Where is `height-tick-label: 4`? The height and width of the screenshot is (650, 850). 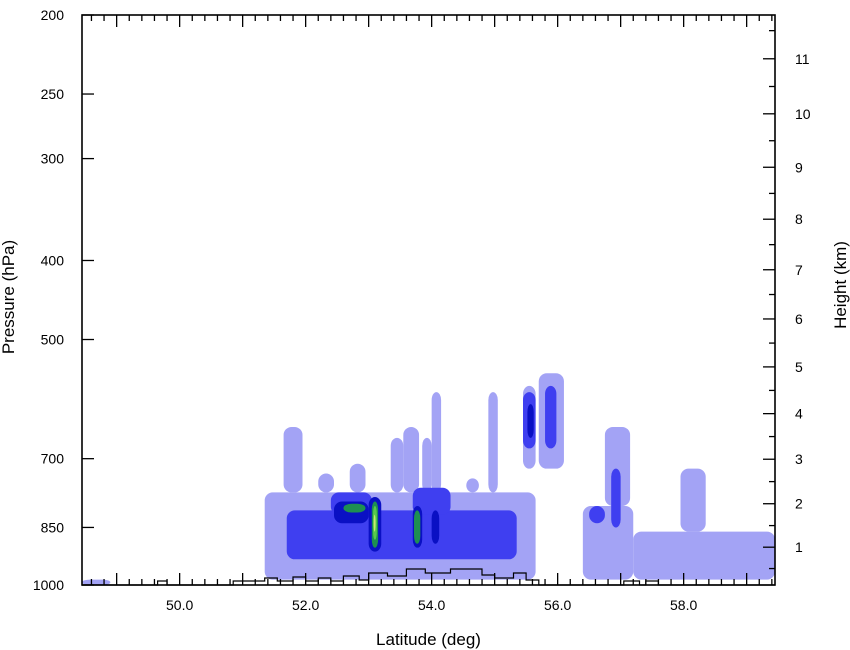
height-tick-label: 4 is located at coordinates (799, 414).